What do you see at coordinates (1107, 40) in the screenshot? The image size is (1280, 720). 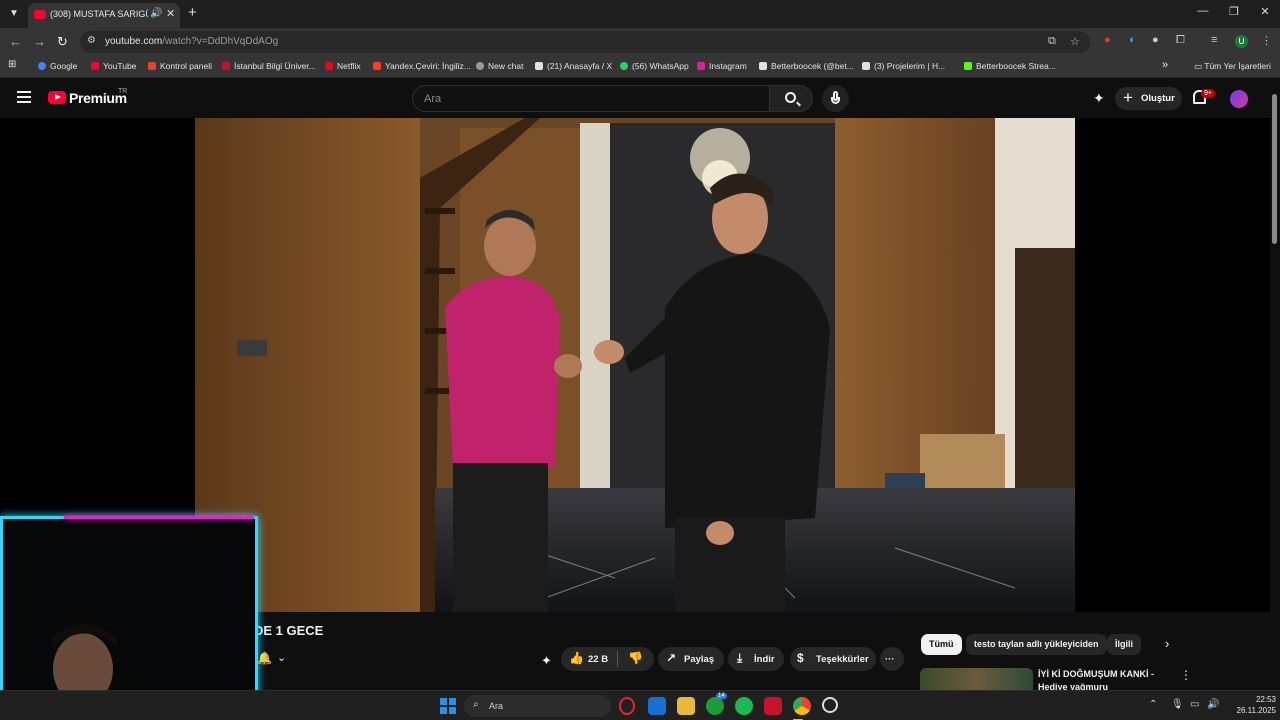 I see `extension-red-icon: ●` at bounding box center [1107, 40].